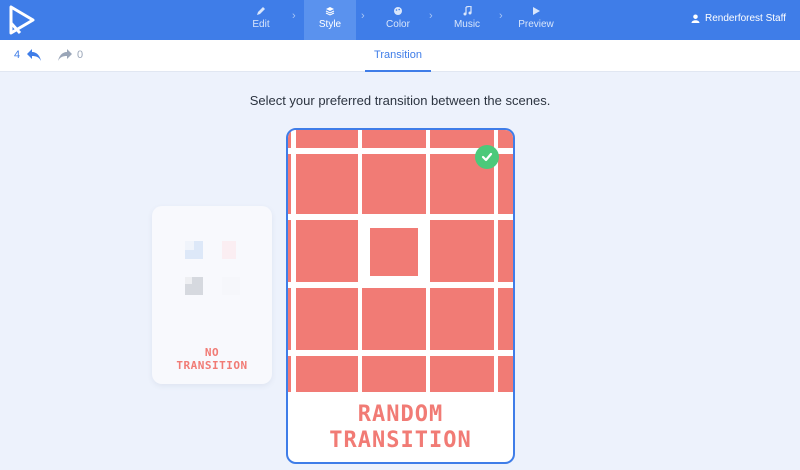  What do you see at coordinates (261, 11) in the screenshot?
I see `pencil-icon` at bounding box center [261, 11].